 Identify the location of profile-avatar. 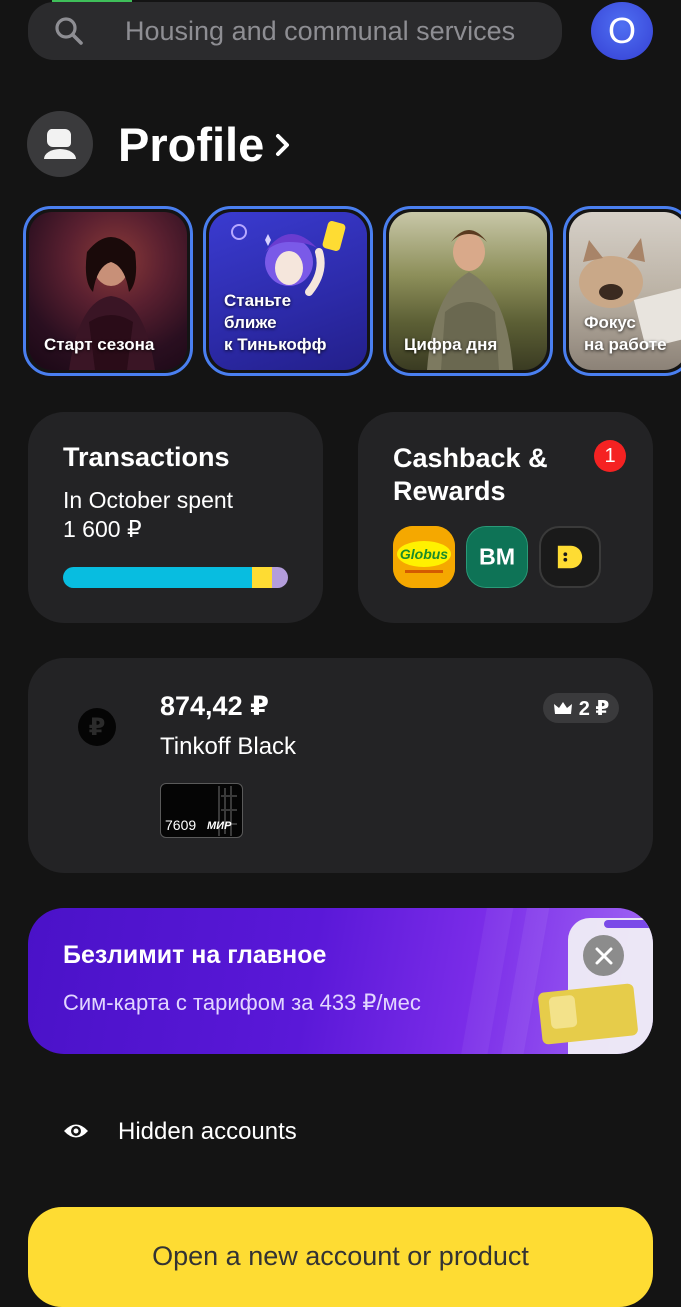
(60, 144).